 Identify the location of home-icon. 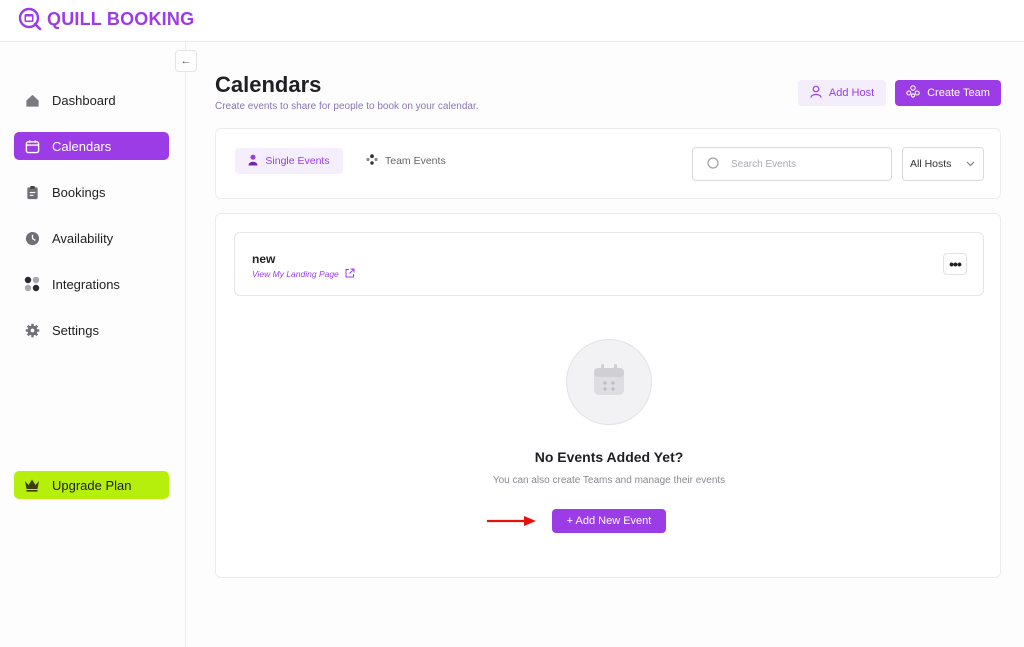
(32, 100).